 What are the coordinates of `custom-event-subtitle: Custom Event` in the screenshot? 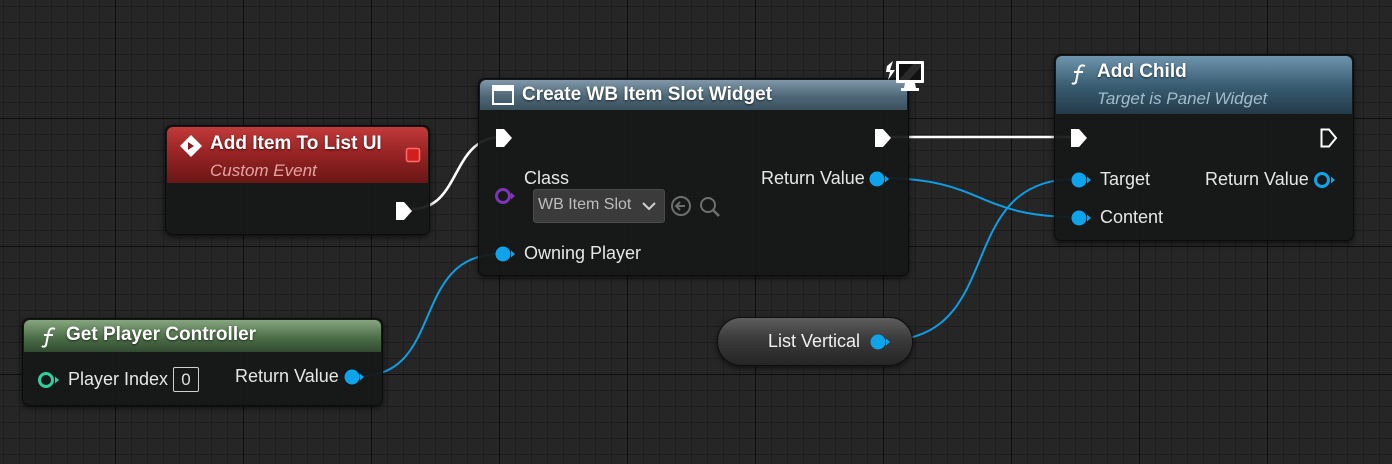 It's located at (263, 170).